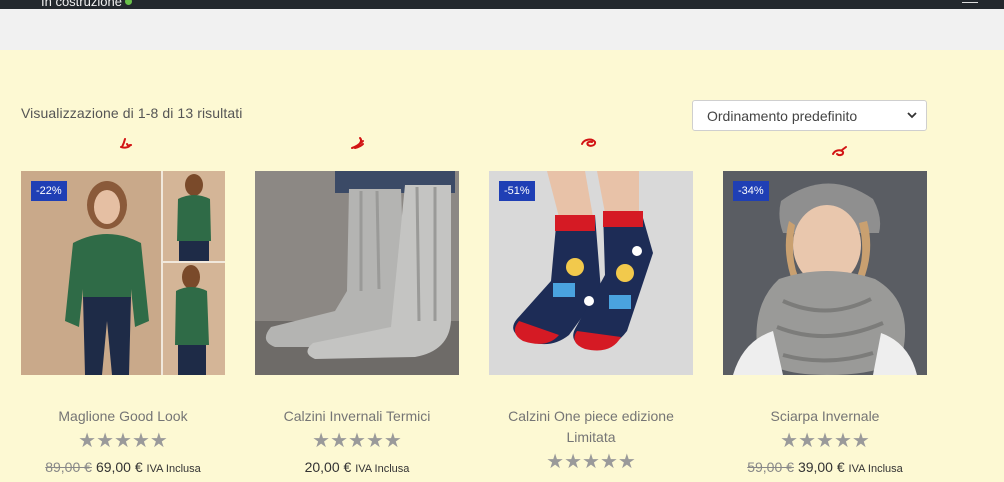  What do you see at coordinates (825, 416) in the screenshot?
I see `product-title: Sciarpa Invernale` at bounding box center [825, 416].